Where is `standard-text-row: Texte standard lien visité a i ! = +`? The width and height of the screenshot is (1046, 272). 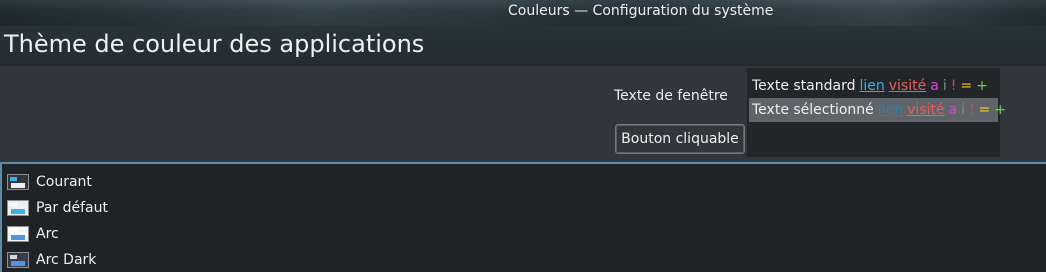 standard-text-row: Texte standard lien visité a i ! = + is located at coordinates (873, 86).